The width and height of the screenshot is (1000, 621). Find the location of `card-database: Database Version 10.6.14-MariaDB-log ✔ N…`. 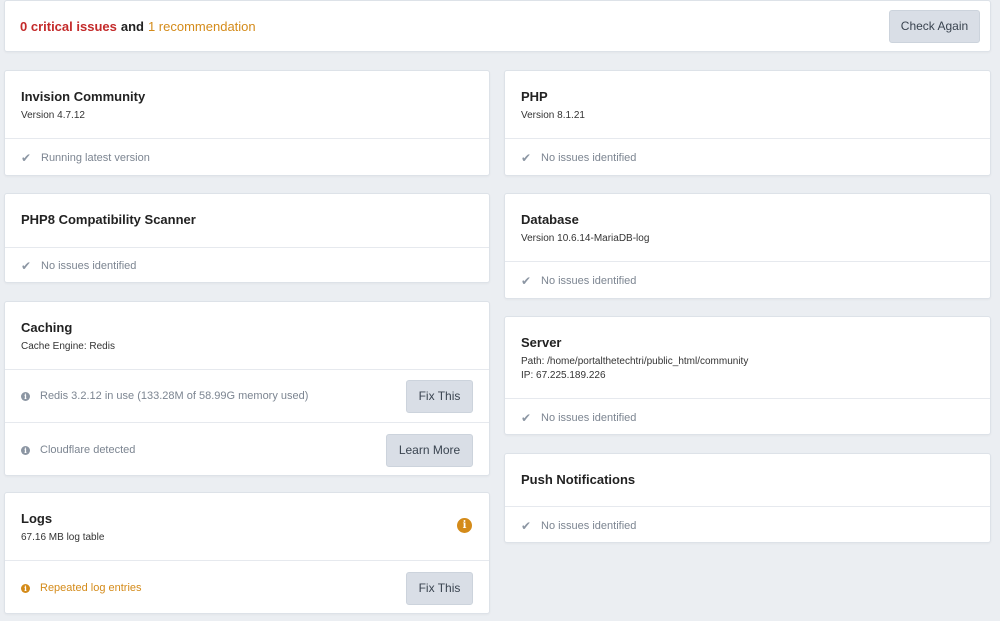

card-database: Database Version 10.6.14-MariaDB-log ✔ N… is located at coordinates (747, 246).